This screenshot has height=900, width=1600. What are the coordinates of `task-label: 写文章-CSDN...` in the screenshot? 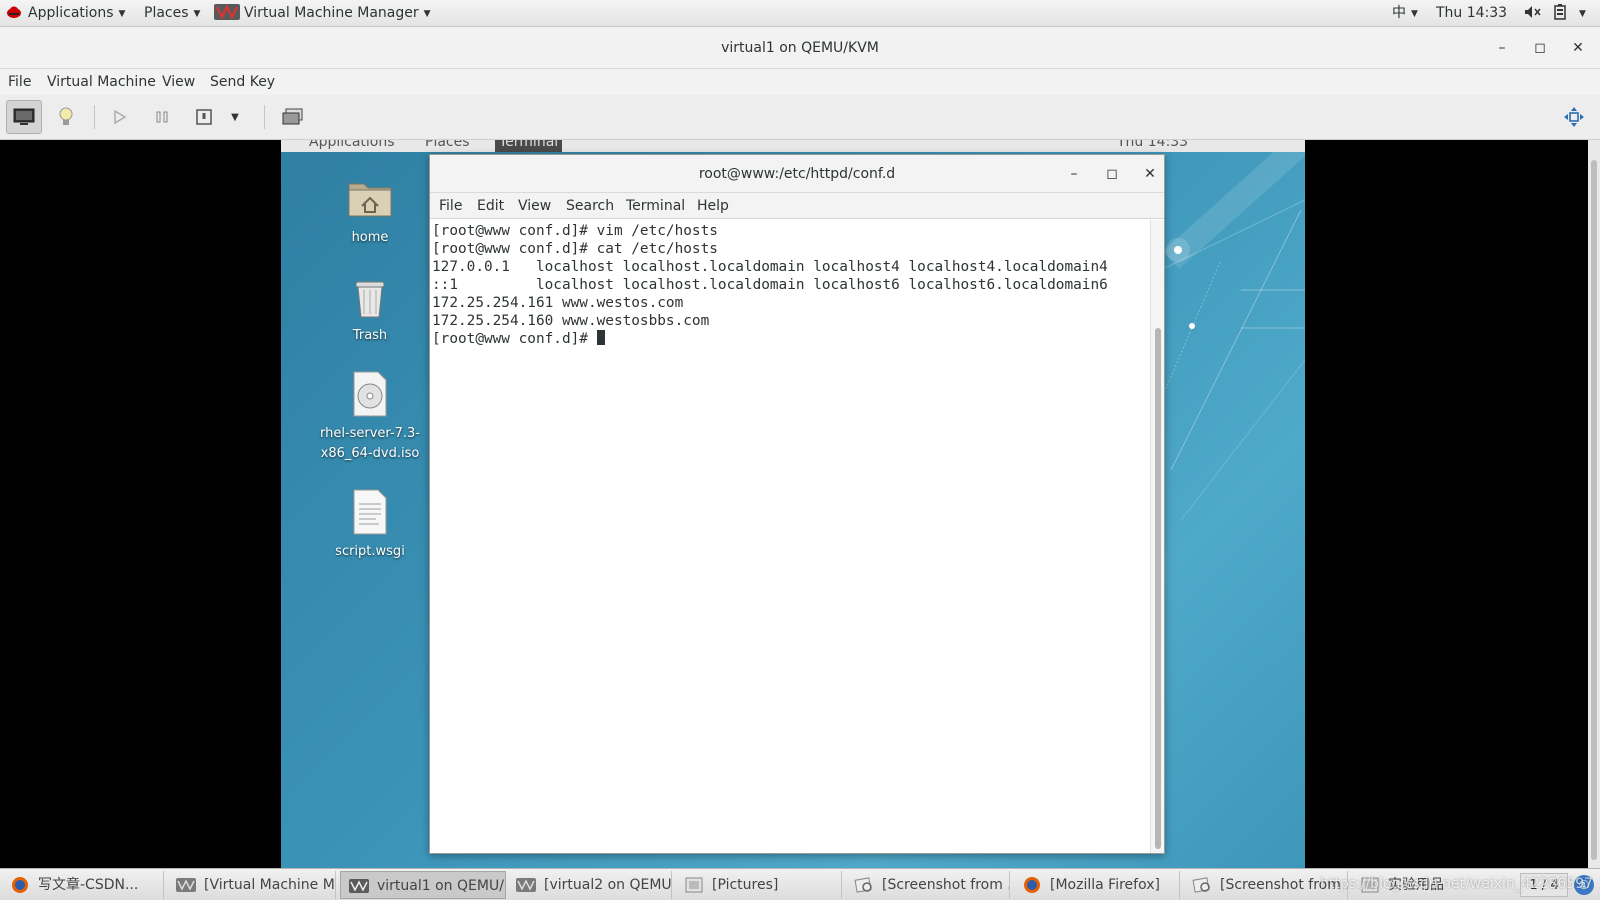 It's located at (88, 885).